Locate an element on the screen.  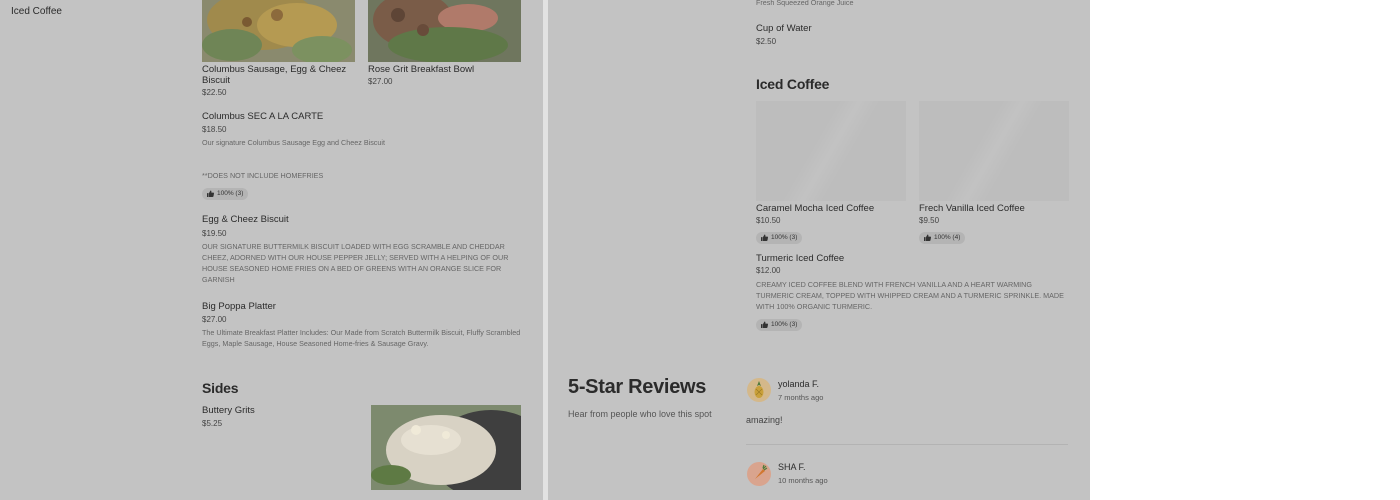
review-divider is located at coordinates (907, 444).